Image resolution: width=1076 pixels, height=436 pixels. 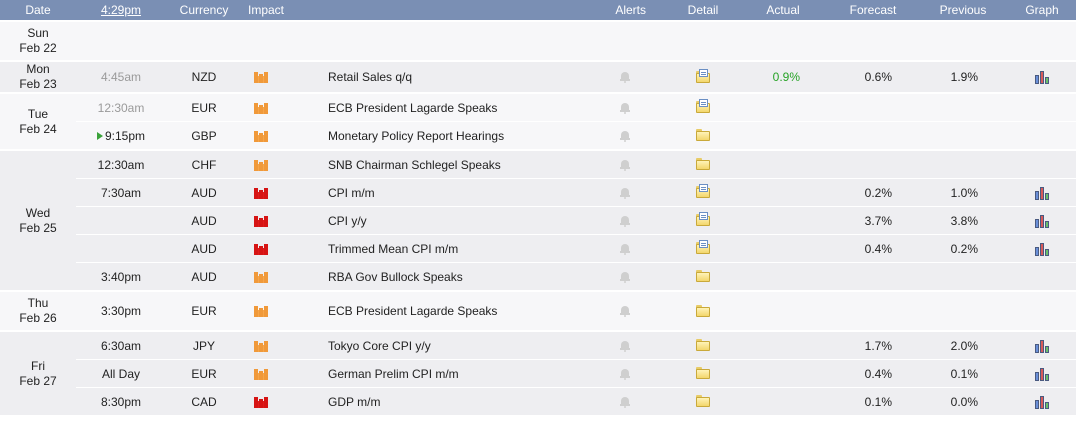 I want to click on event-row: 3:40pm AUD RBA Gov Bullock Speaks, so click(x=538, y=276).